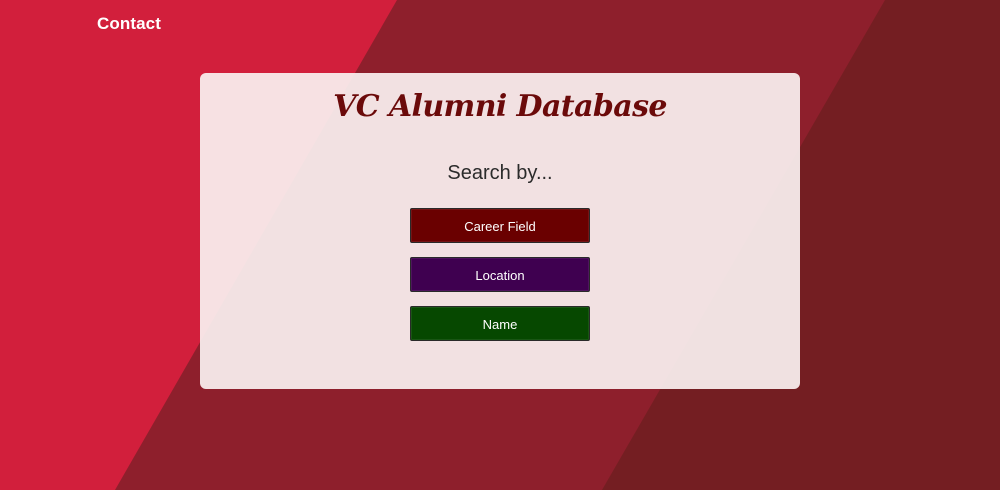  I want to click on page-title: VC Alumni Database, so click(500, 106).